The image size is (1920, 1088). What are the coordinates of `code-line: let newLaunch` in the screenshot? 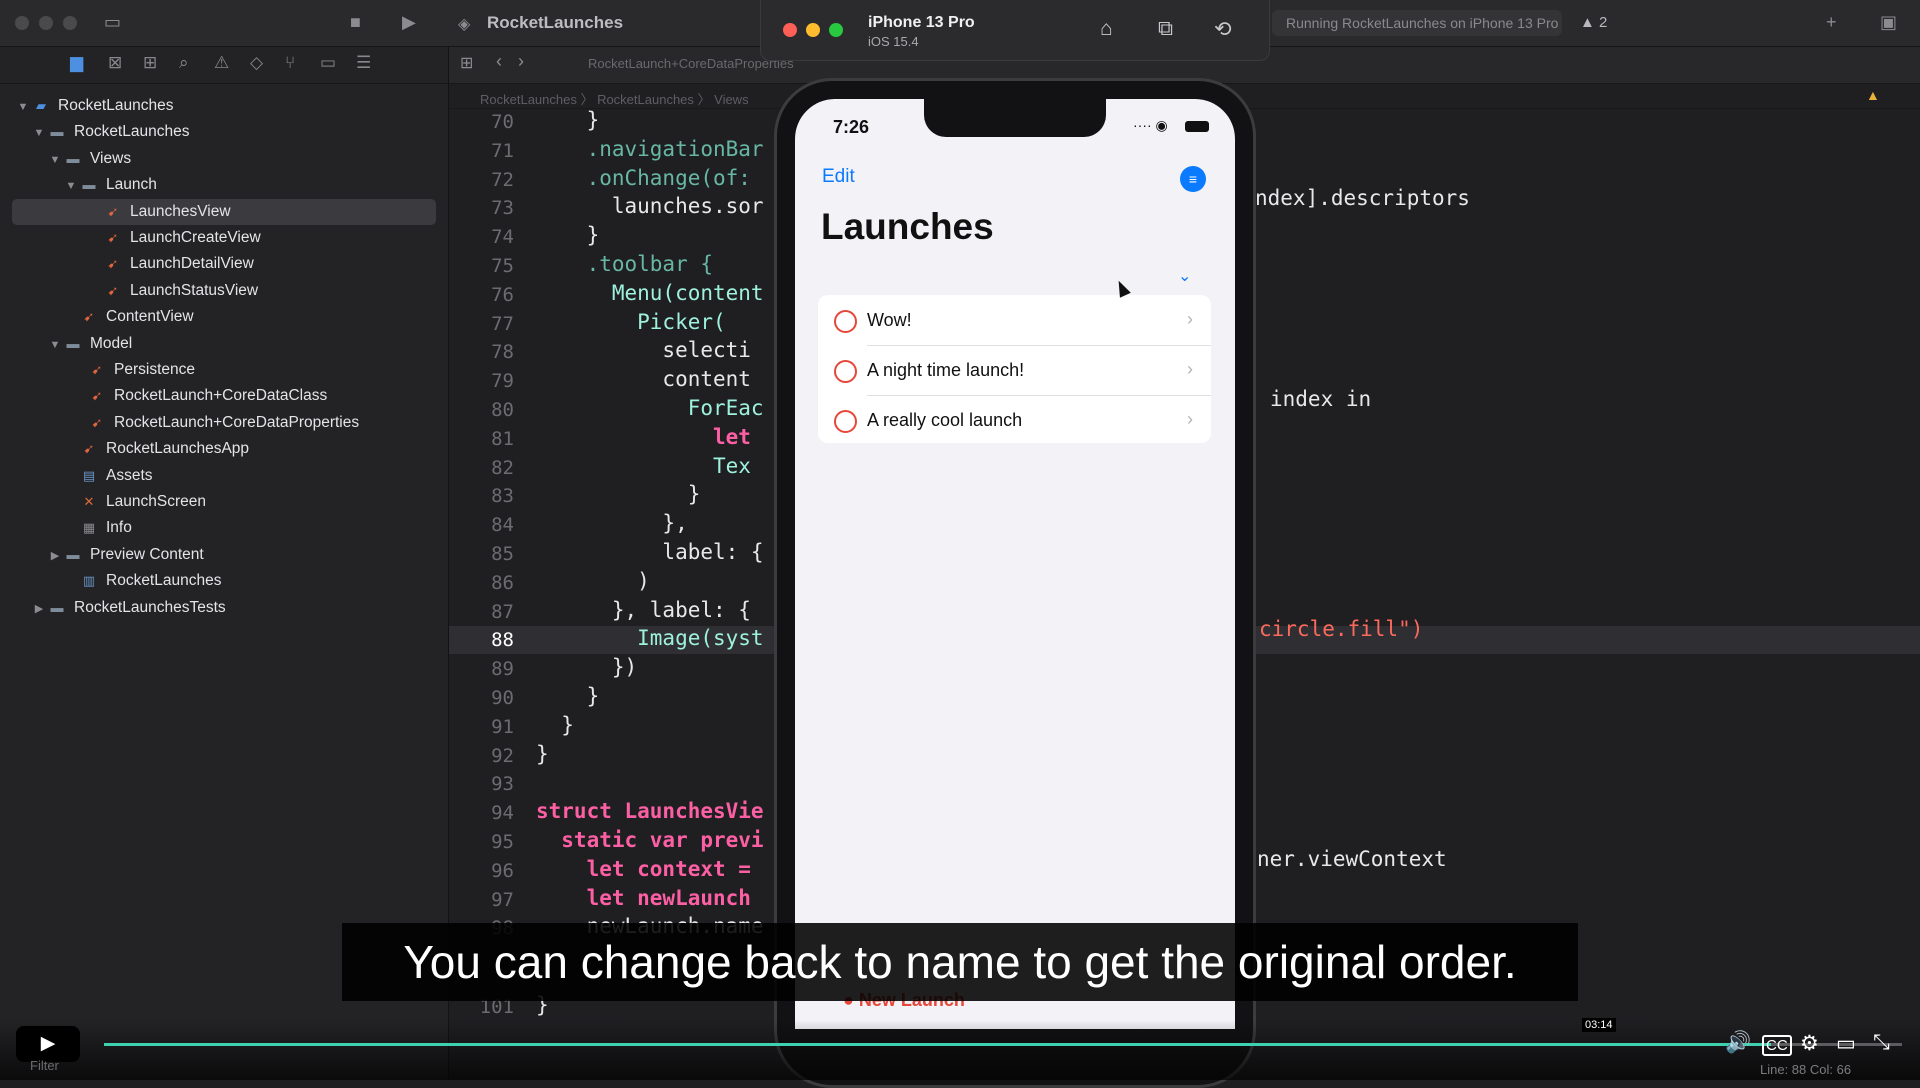 It's located at (643, 898).